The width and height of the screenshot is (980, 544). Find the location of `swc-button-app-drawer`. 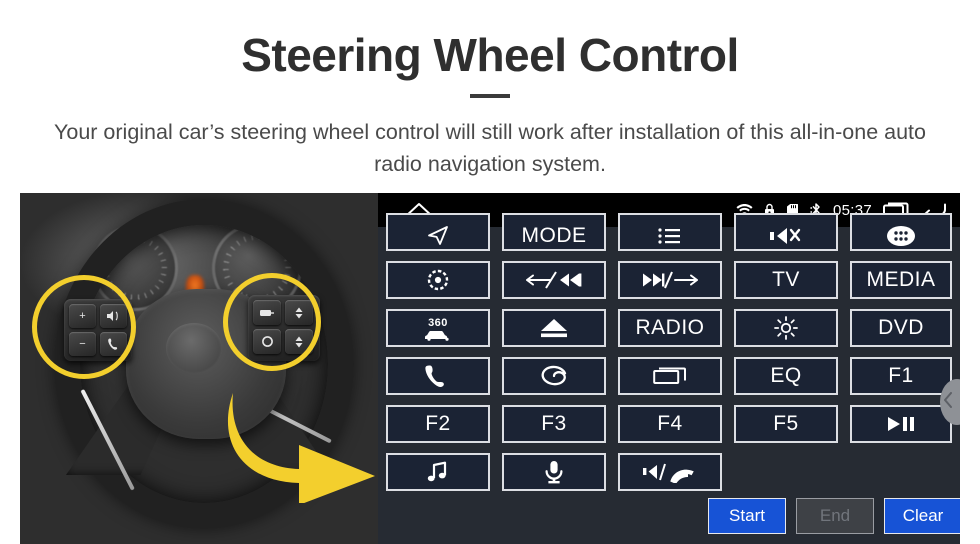

swc-button-app-drawer is located at coordinates (901, 232).